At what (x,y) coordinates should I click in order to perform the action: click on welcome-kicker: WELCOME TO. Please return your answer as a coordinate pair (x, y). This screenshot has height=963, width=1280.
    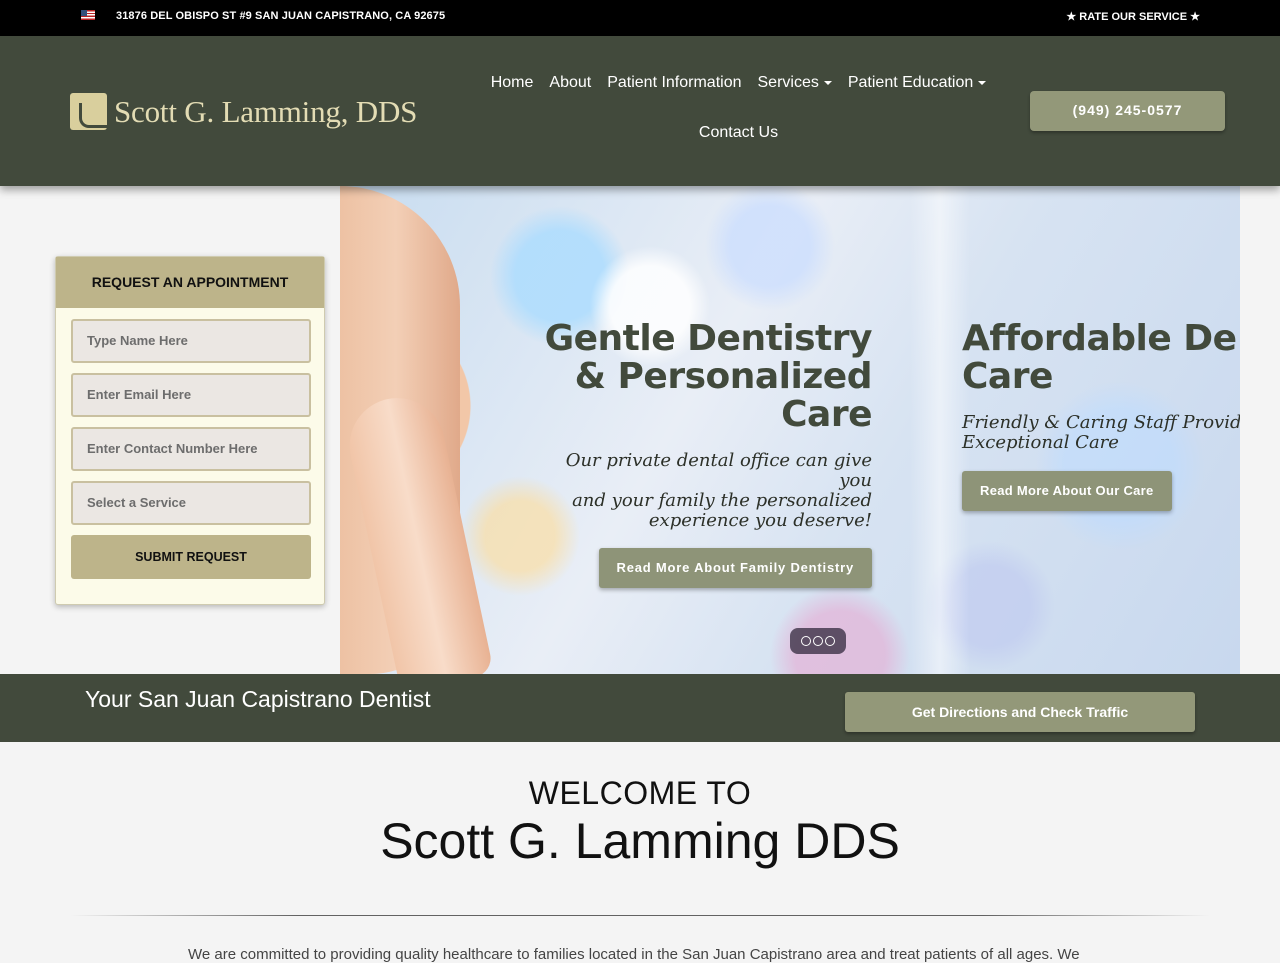
    Looking at the image, I should click on (640, 793).